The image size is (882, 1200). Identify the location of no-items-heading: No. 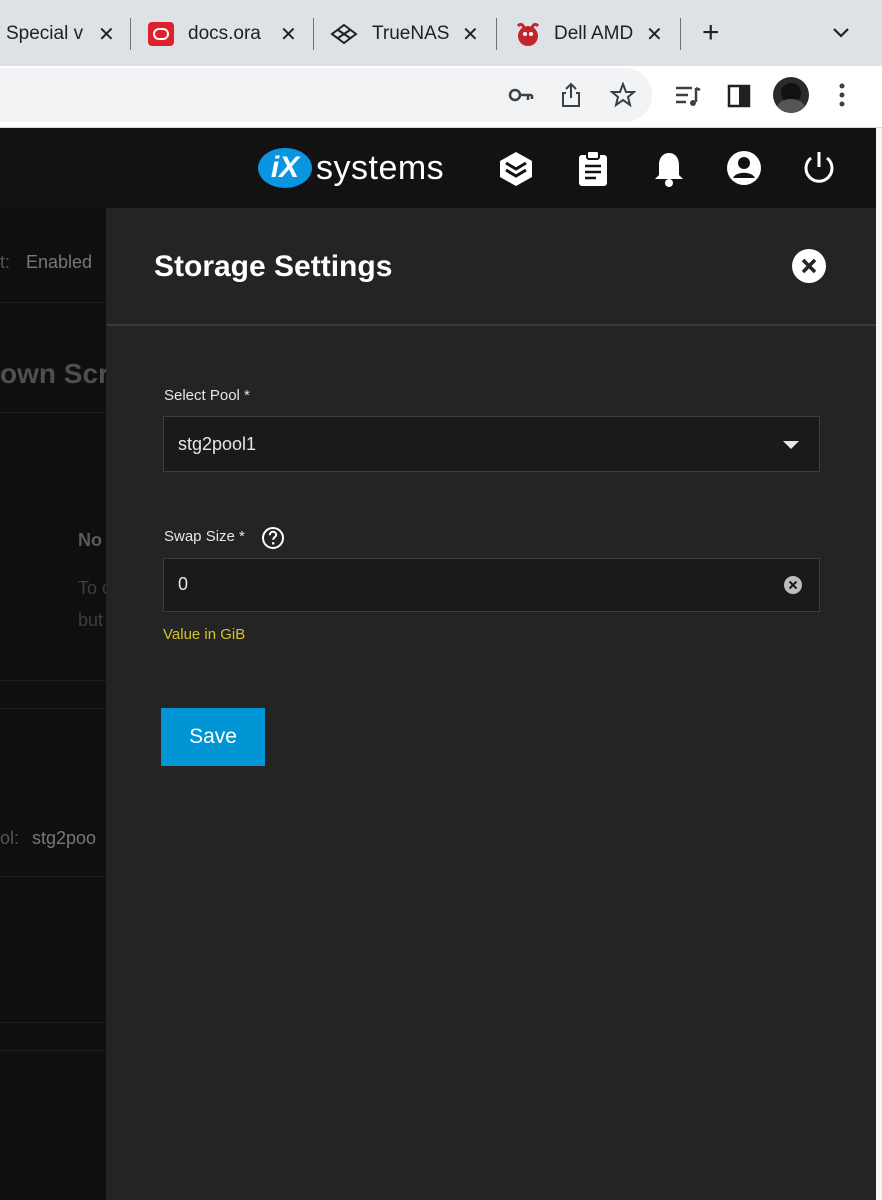
(90, 540).